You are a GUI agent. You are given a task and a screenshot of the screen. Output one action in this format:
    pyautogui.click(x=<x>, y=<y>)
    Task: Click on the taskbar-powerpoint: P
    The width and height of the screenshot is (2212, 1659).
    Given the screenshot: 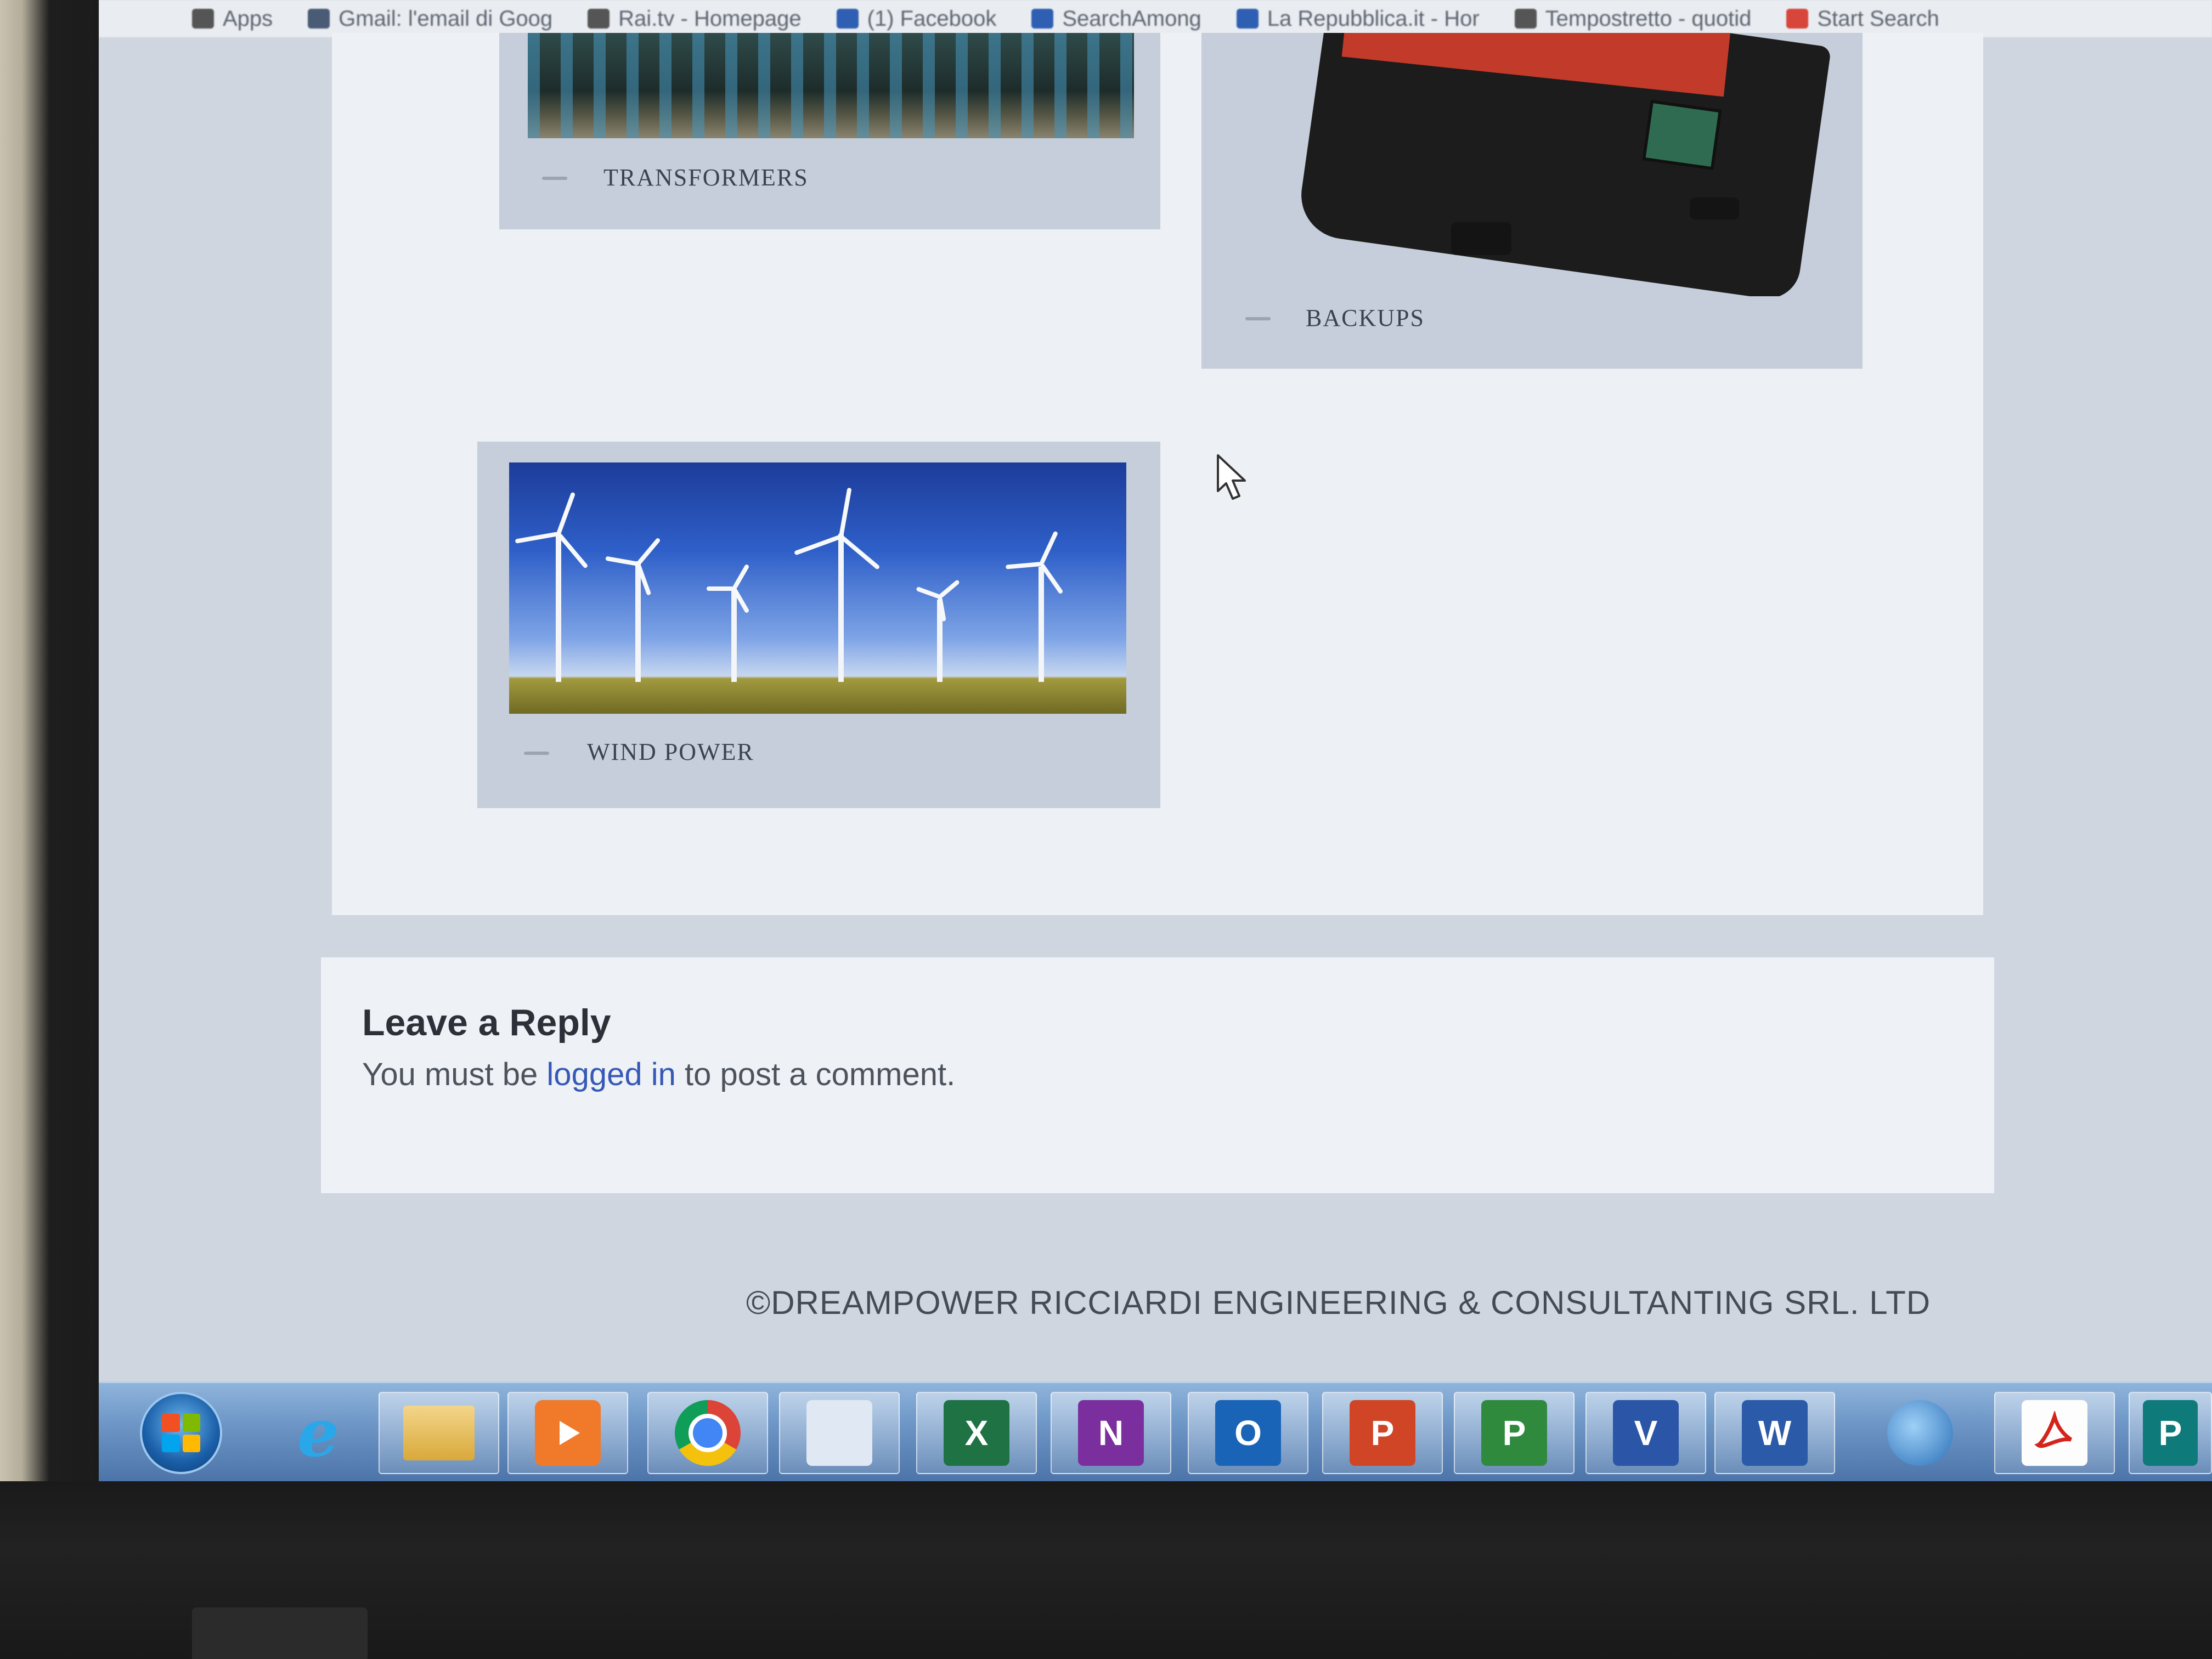 What is the action you would take?
    pyautogui.click(x=1383, y=1433)
    